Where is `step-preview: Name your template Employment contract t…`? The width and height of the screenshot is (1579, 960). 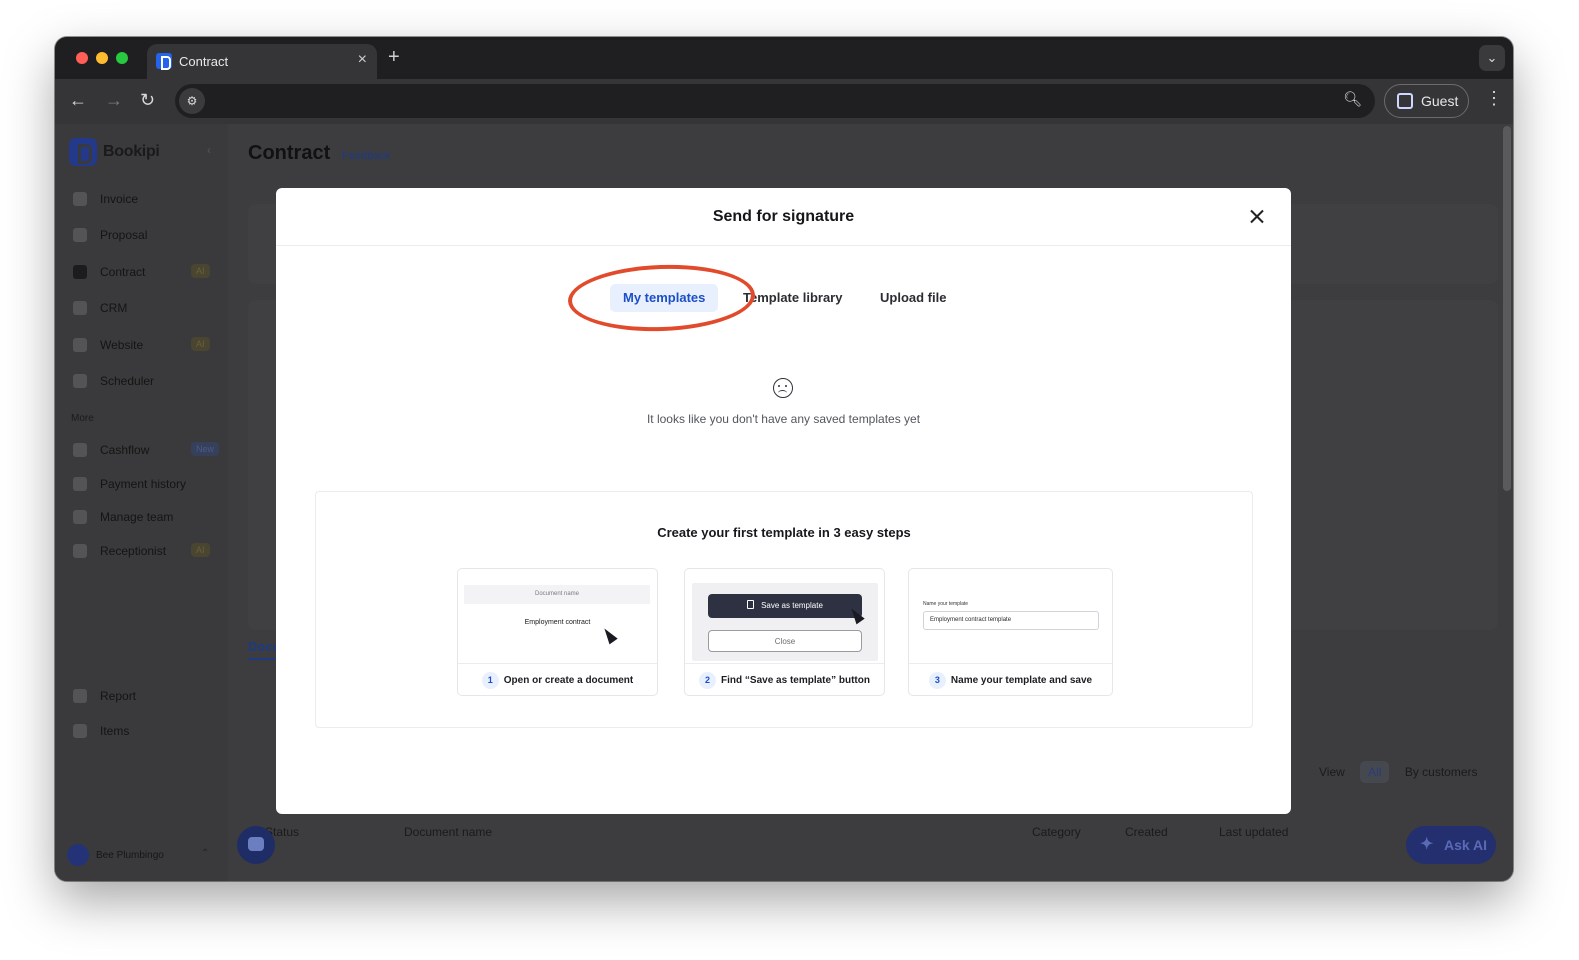
step-preview: Name your template Employment contract t… is located at coordinates (1010, 616).